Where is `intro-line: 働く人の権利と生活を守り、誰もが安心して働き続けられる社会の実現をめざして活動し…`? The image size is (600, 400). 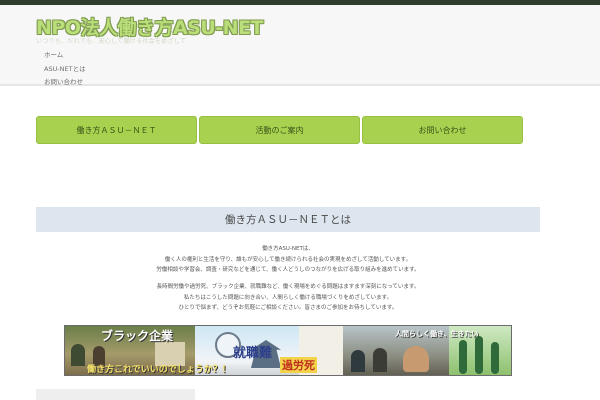
intro-line: 働く人の権利と生活を守り、誰もが安心して働き続けられる社会の実現をめざして活動し… is located at coordinates (288, 259).